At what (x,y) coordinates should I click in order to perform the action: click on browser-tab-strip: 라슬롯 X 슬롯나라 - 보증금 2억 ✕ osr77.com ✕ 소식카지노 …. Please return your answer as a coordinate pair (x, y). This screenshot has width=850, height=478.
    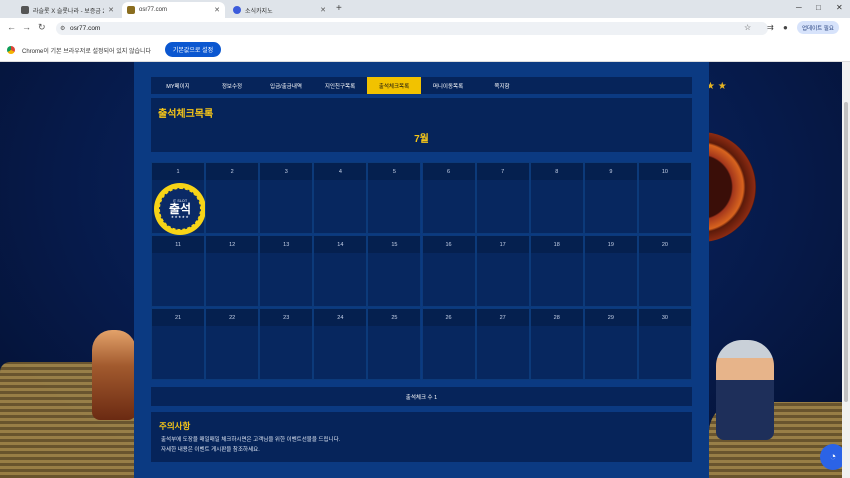
    Looking at the image, I should click on (425, 9).